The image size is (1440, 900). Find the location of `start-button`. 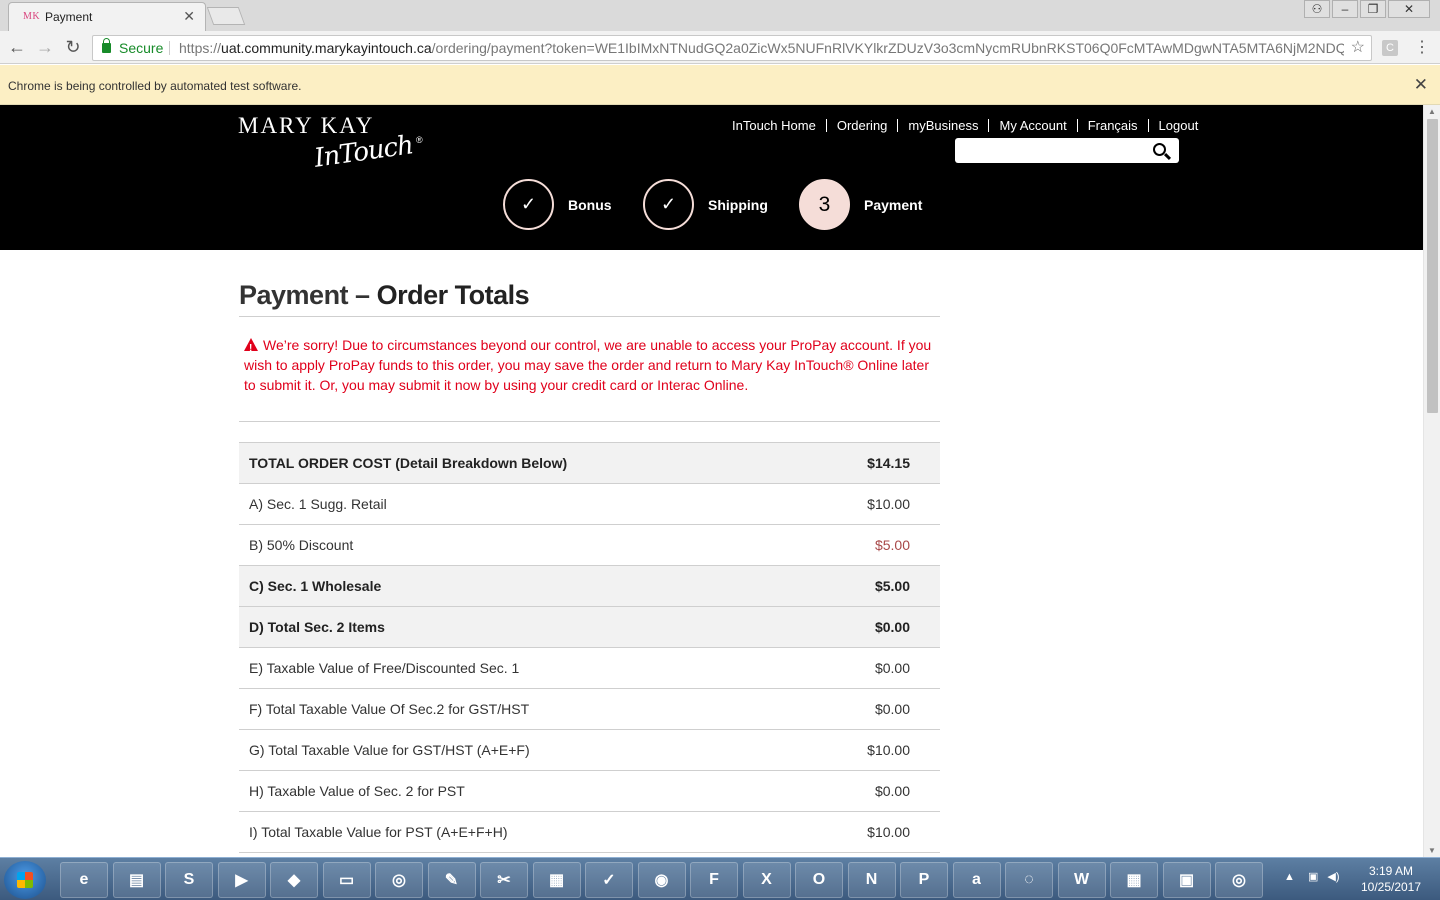

start-button is located at coordinates (25, 880).